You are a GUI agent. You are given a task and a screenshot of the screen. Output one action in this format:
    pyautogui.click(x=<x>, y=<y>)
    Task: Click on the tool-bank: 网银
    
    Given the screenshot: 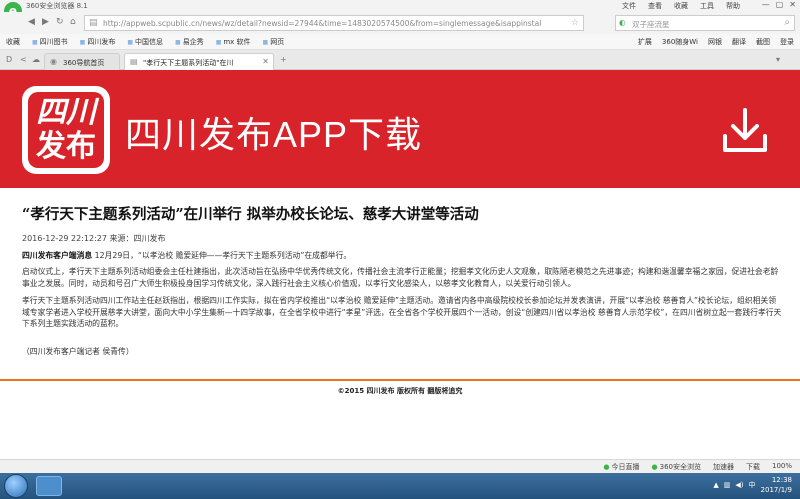 What is the action you would take?
    pyautogui.click(x=715, y=42)
    